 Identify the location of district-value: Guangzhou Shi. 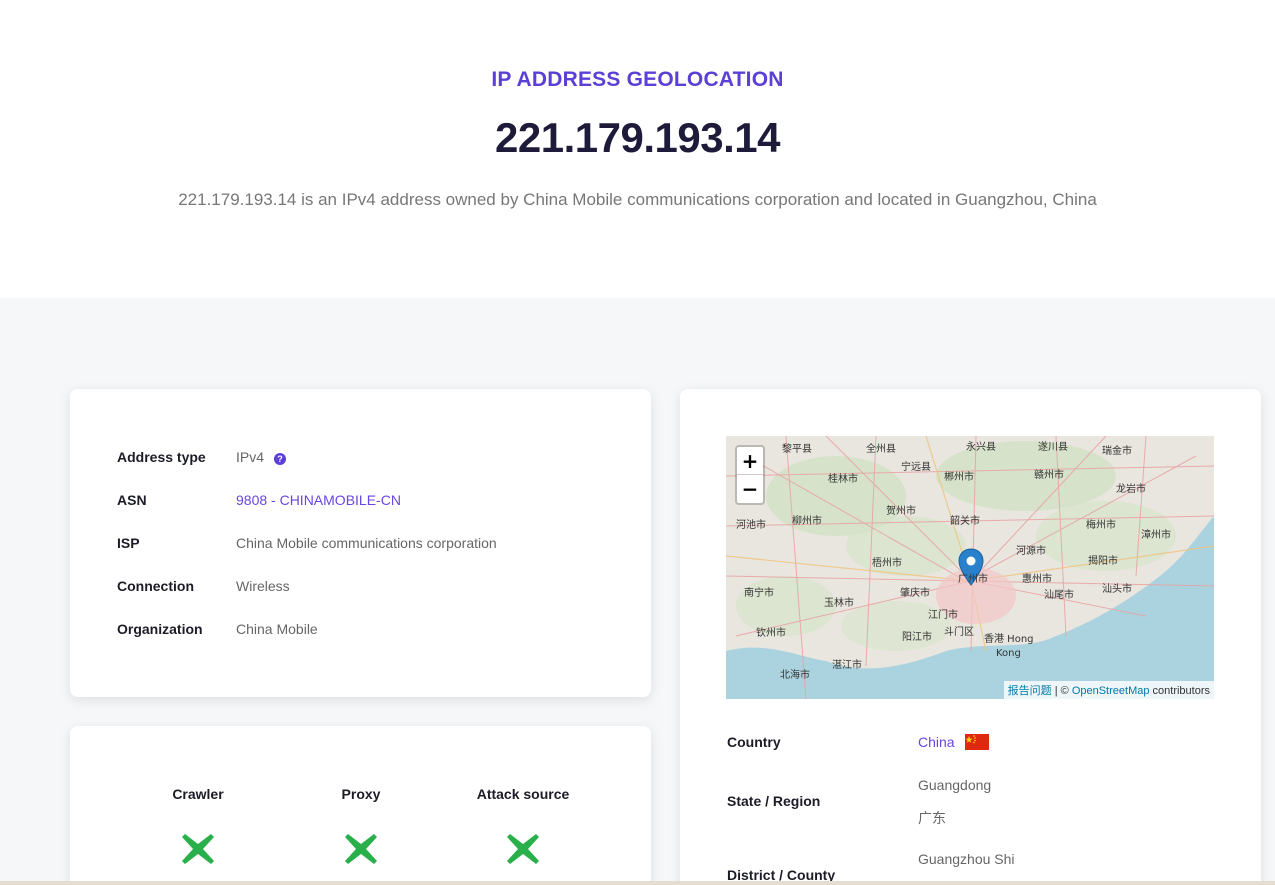
(966, 859).